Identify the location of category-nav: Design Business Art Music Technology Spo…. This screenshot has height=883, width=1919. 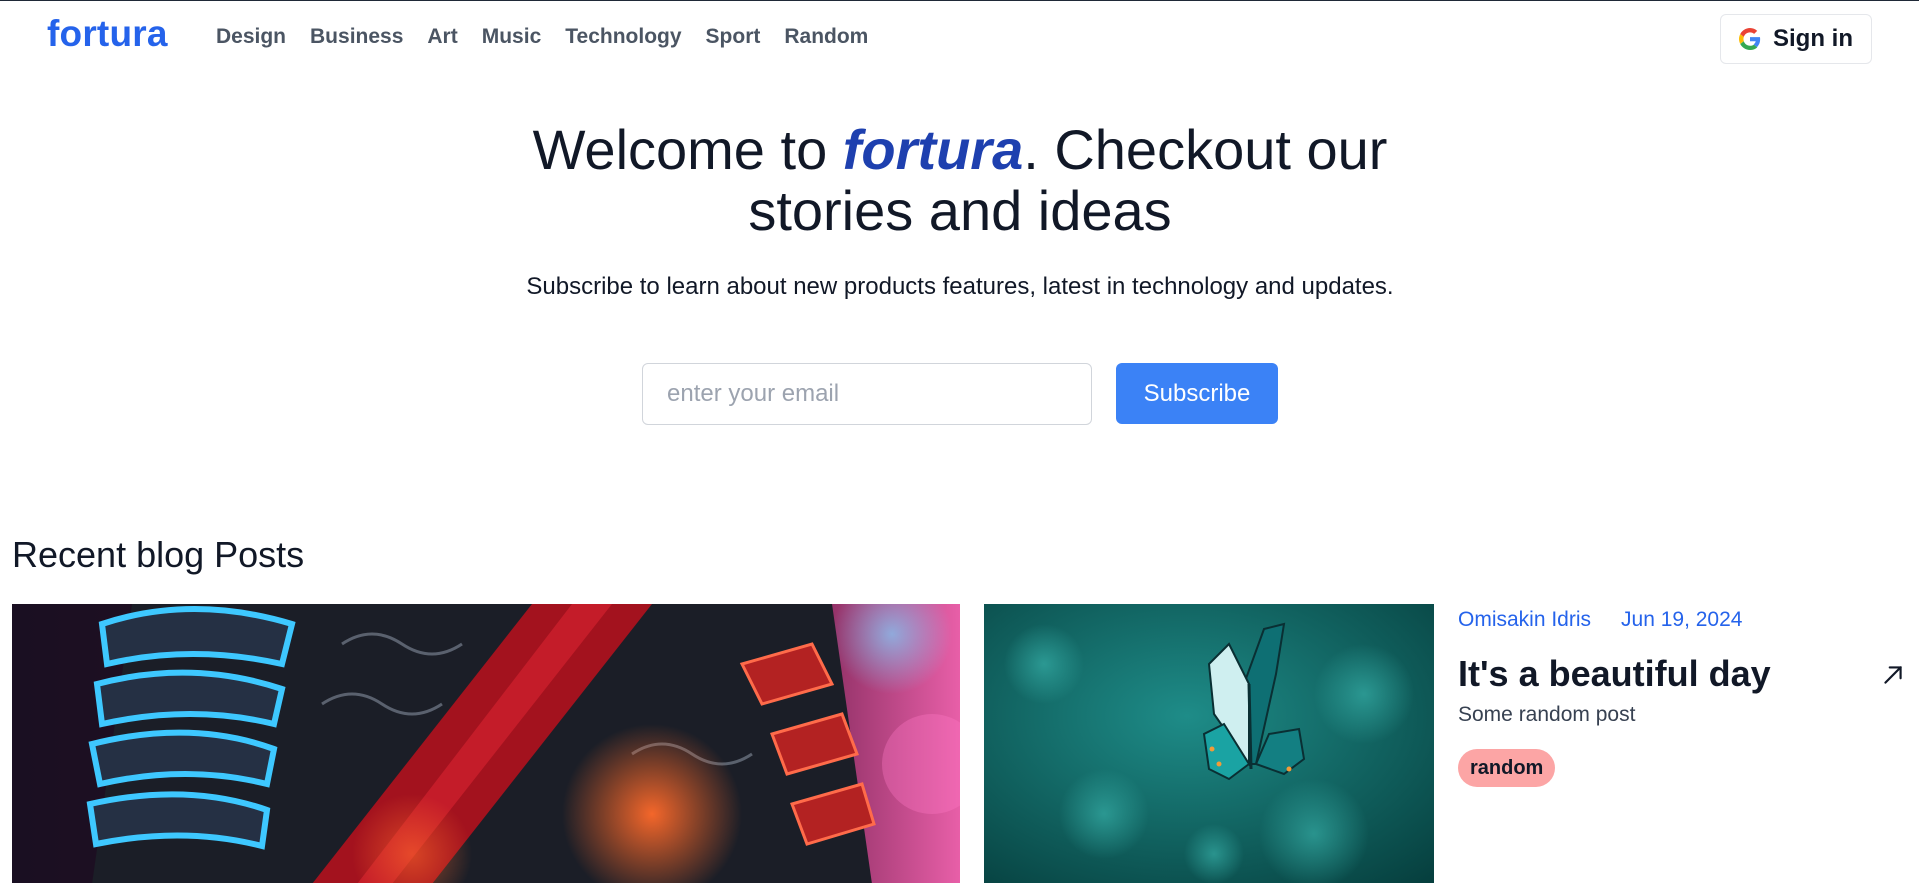
(554, 37).